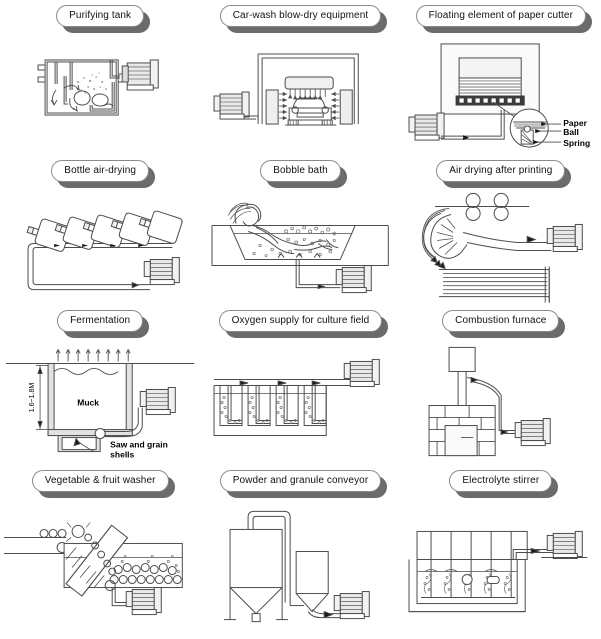  I want to click on panel-electrolyte-stirrer: Electrolyte stirrer, so click(501, 552).